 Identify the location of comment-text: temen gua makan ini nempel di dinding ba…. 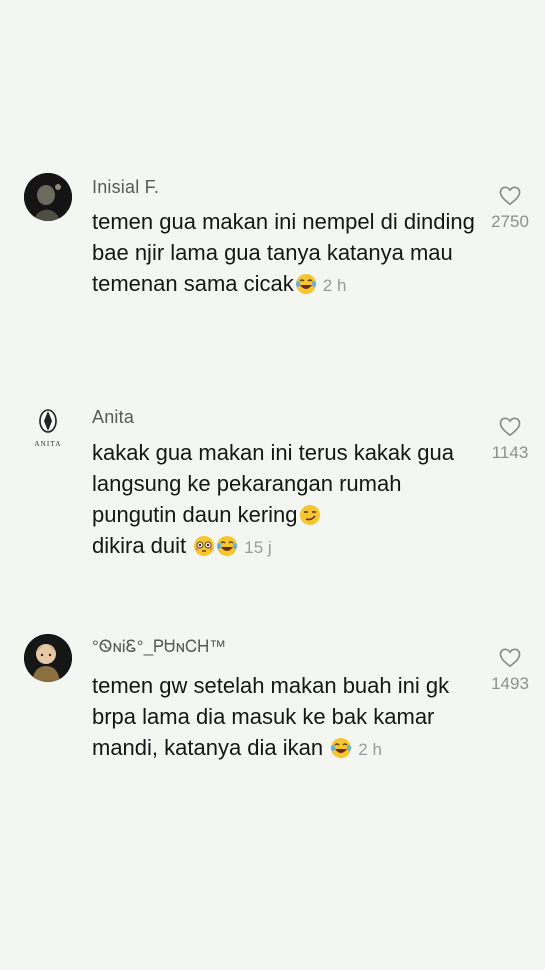
(283, 252).